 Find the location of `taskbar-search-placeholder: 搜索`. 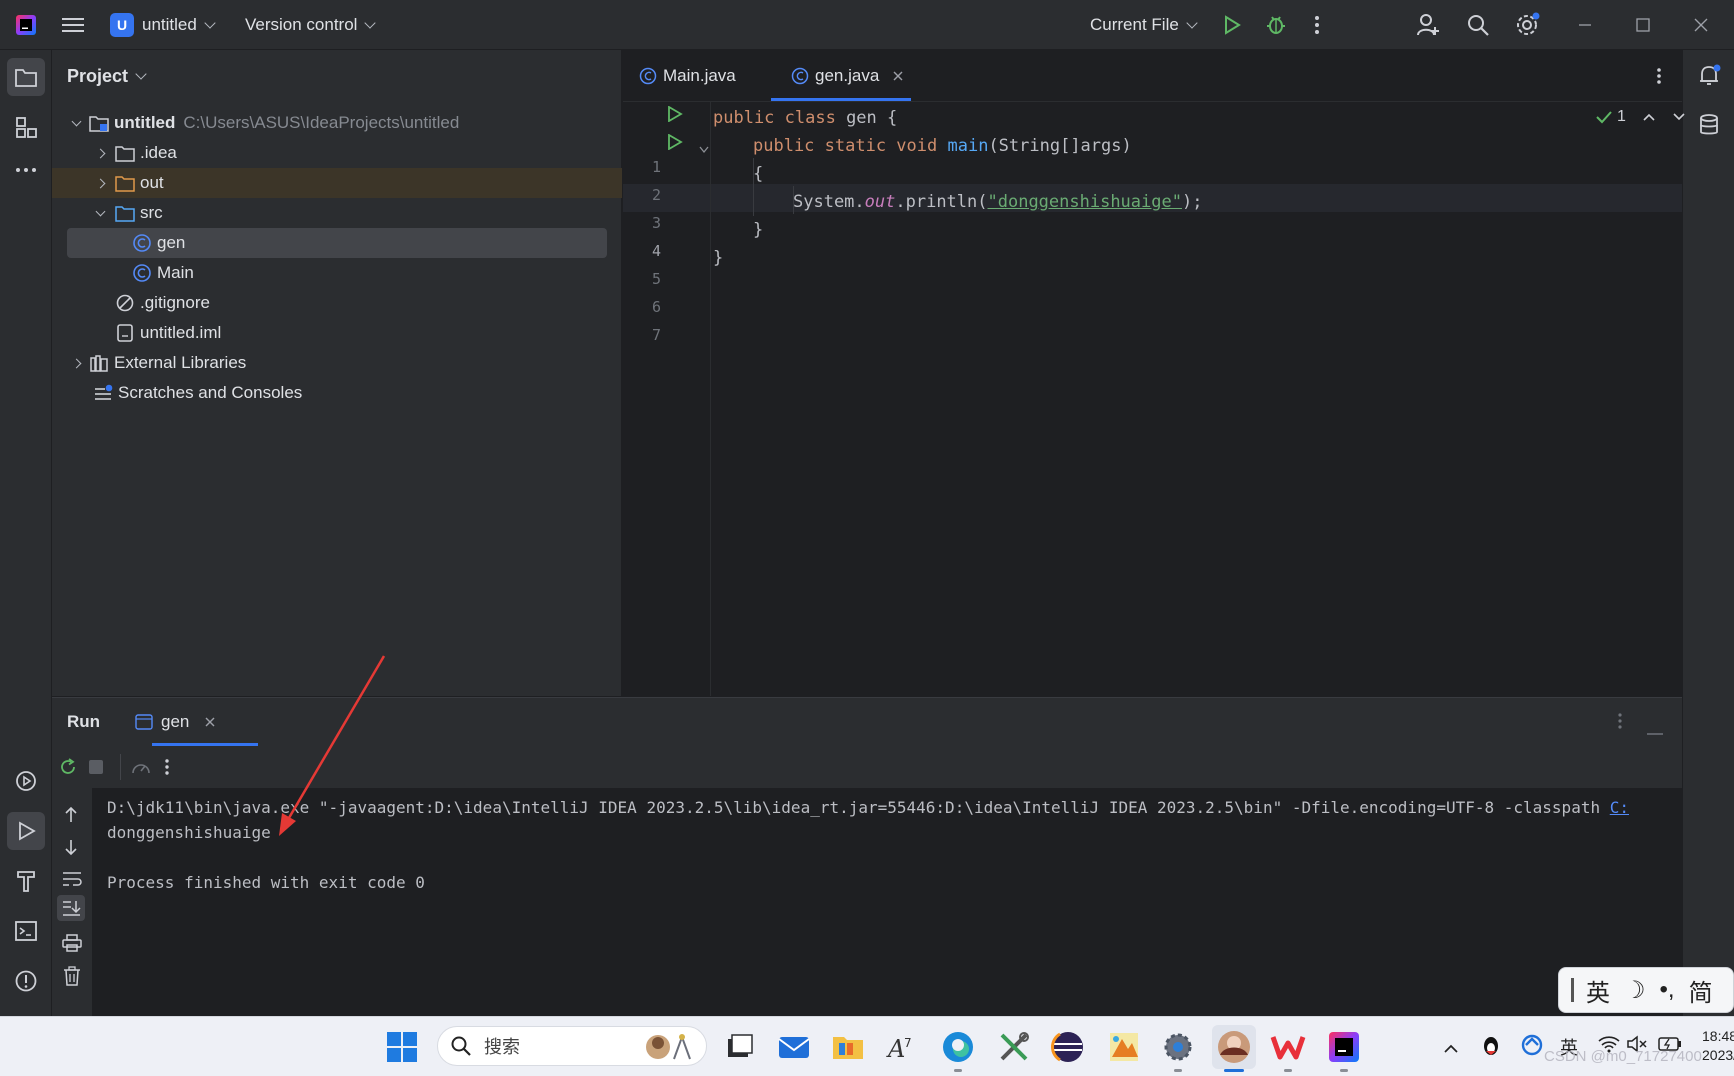

taskbar-search-placeholder: 搜索 is located at coordinates (502, 1047).